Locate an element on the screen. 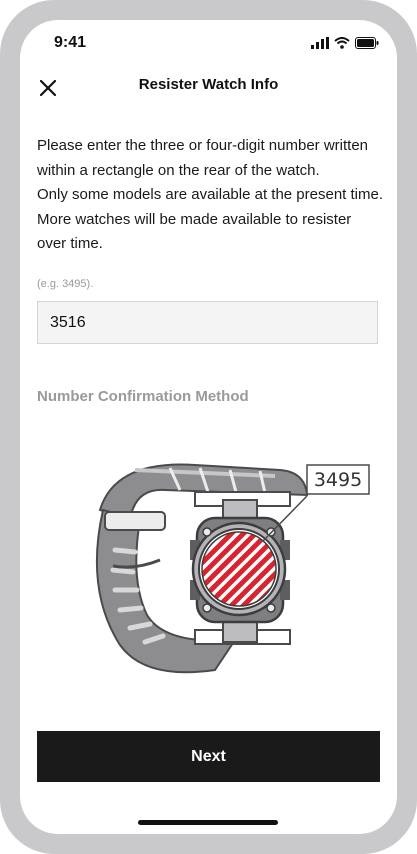 This screenshot has width=417, height=854. top-bar: Resister Watch Info is located at coordinates (208, 86).